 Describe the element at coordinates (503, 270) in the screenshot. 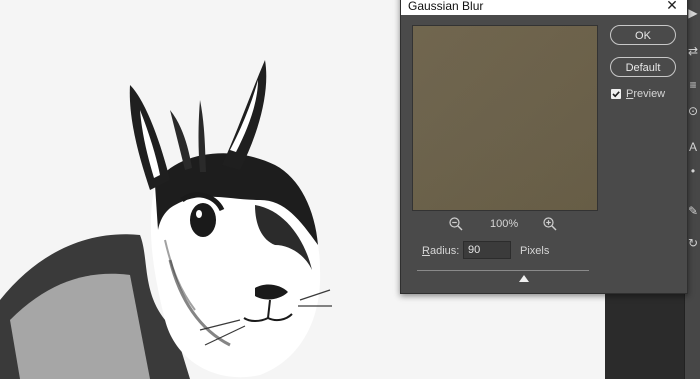

I see `radius-slider-track` at that location.